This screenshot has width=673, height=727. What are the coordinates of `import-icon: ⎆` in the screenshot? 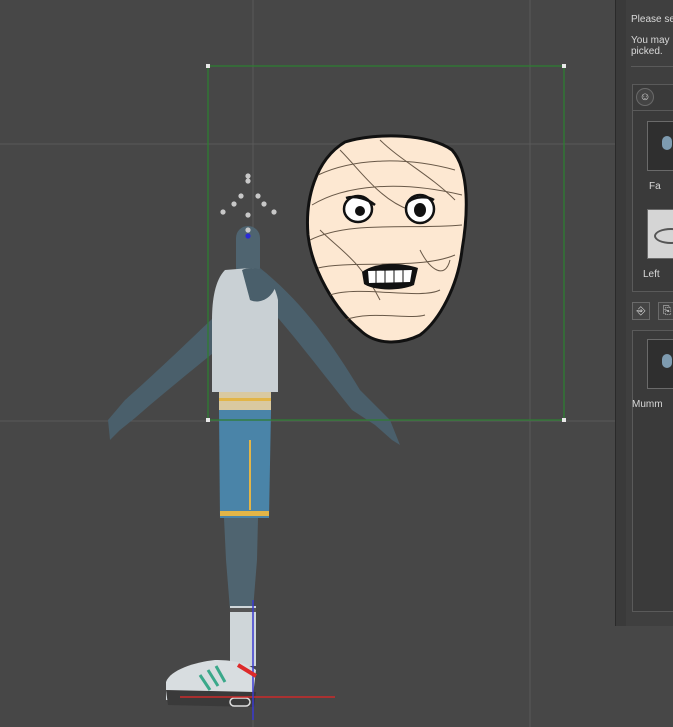 It's located at (641, 311).